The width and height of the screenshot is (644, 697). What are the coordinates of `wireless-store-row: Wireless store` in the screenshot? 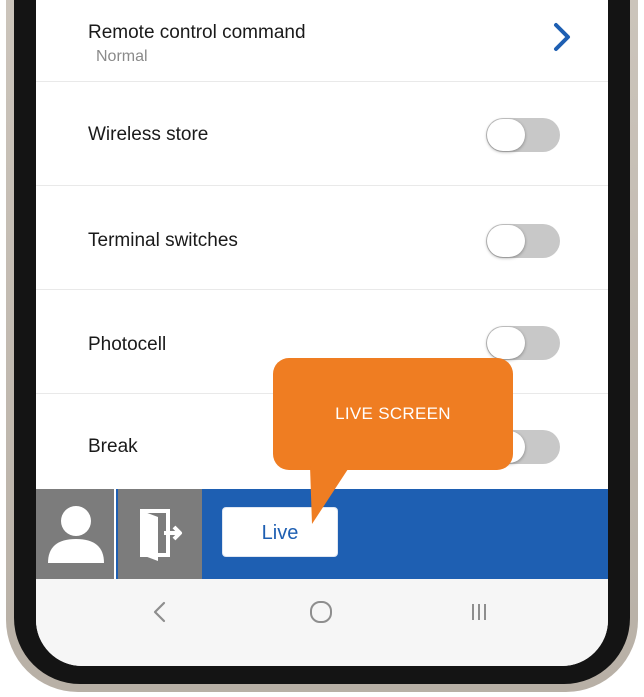 It's located at (322, 134).